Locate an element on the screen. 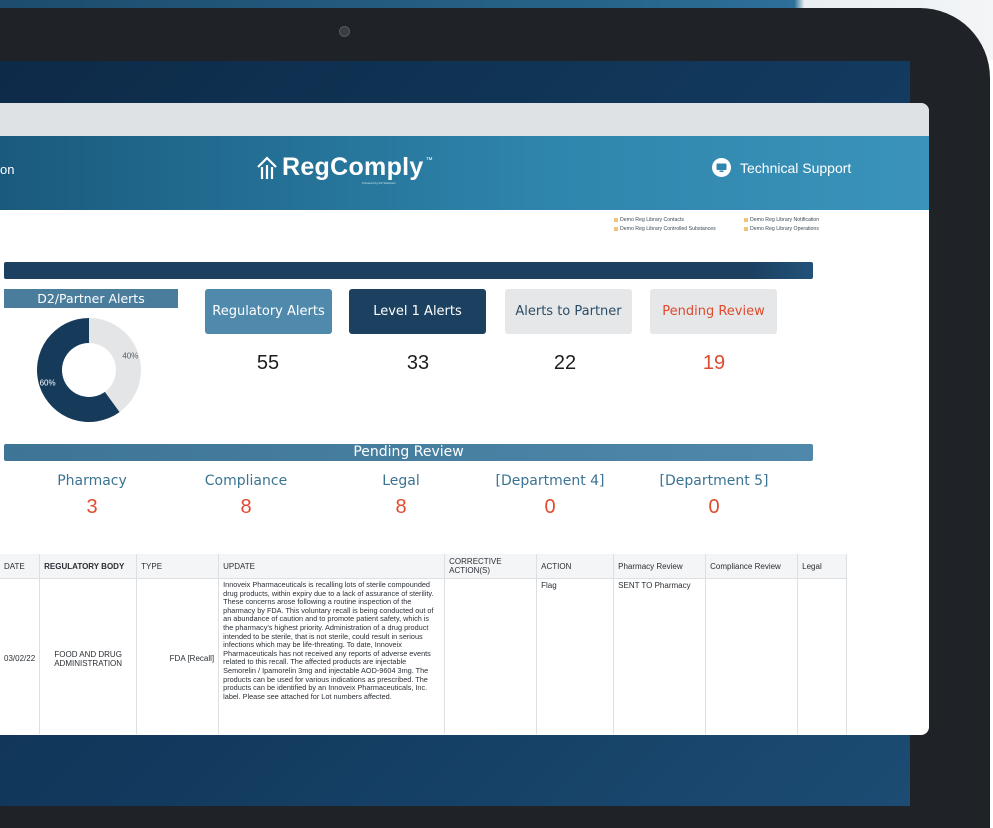  technical-support-link: Technical Support is located at coordinates (781, 167).